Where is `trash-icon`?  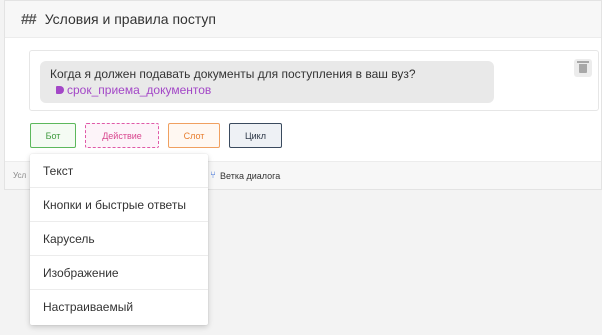
trash-icon is located at coordinates (583, 66).